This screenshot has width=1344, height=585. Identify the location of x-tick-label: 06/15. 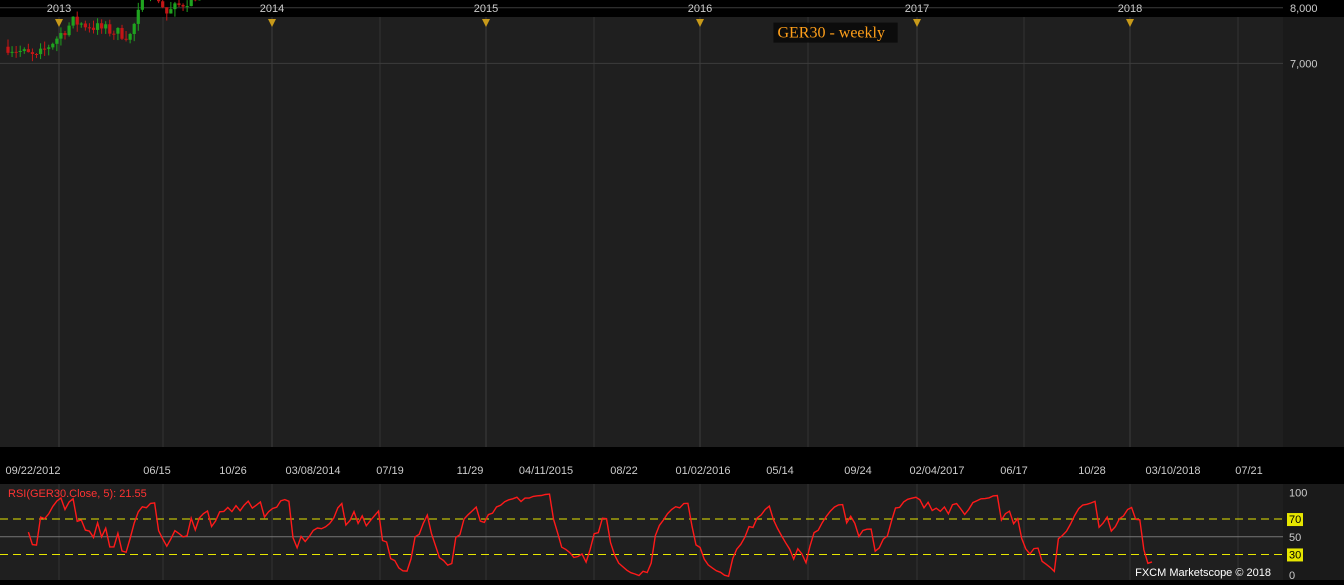
(157, 471).